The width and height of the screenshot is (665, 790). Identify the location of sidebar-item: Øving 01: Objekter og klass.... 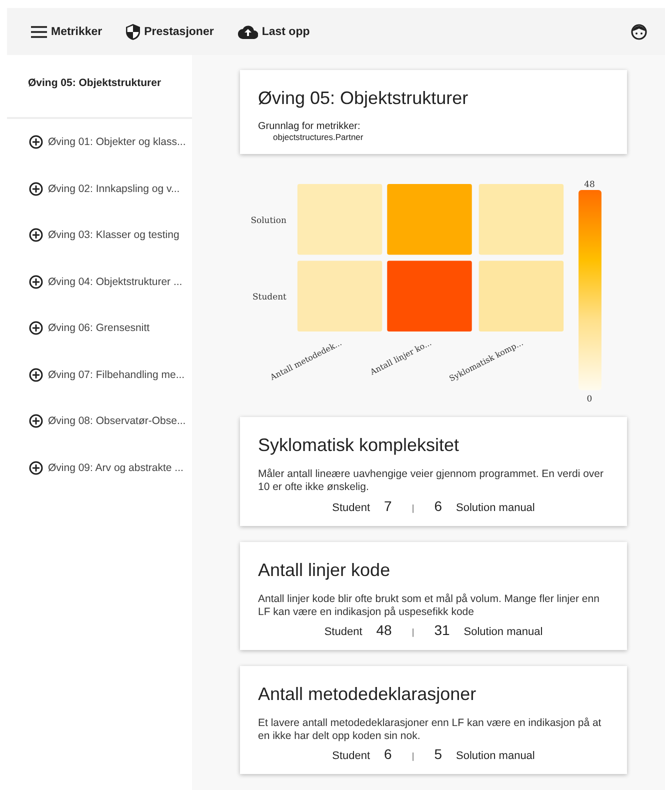
(99, 142).